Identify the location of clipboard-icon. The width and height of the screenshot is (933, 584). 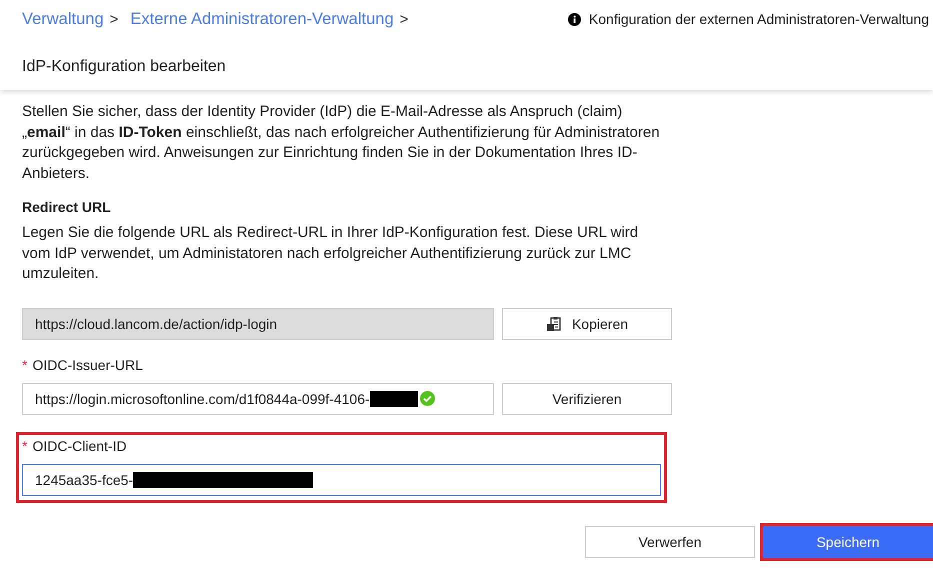
(554, 324).